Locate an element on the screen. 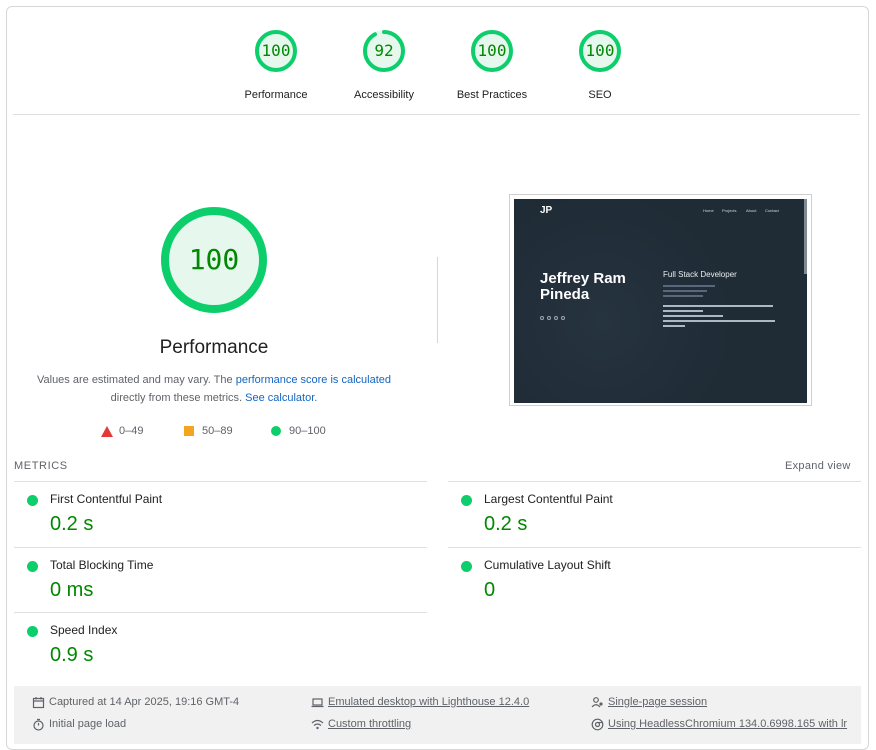 The width and height of the screenshot is (876, 750). performance-score: 100 is located at coordinates (276, 50).